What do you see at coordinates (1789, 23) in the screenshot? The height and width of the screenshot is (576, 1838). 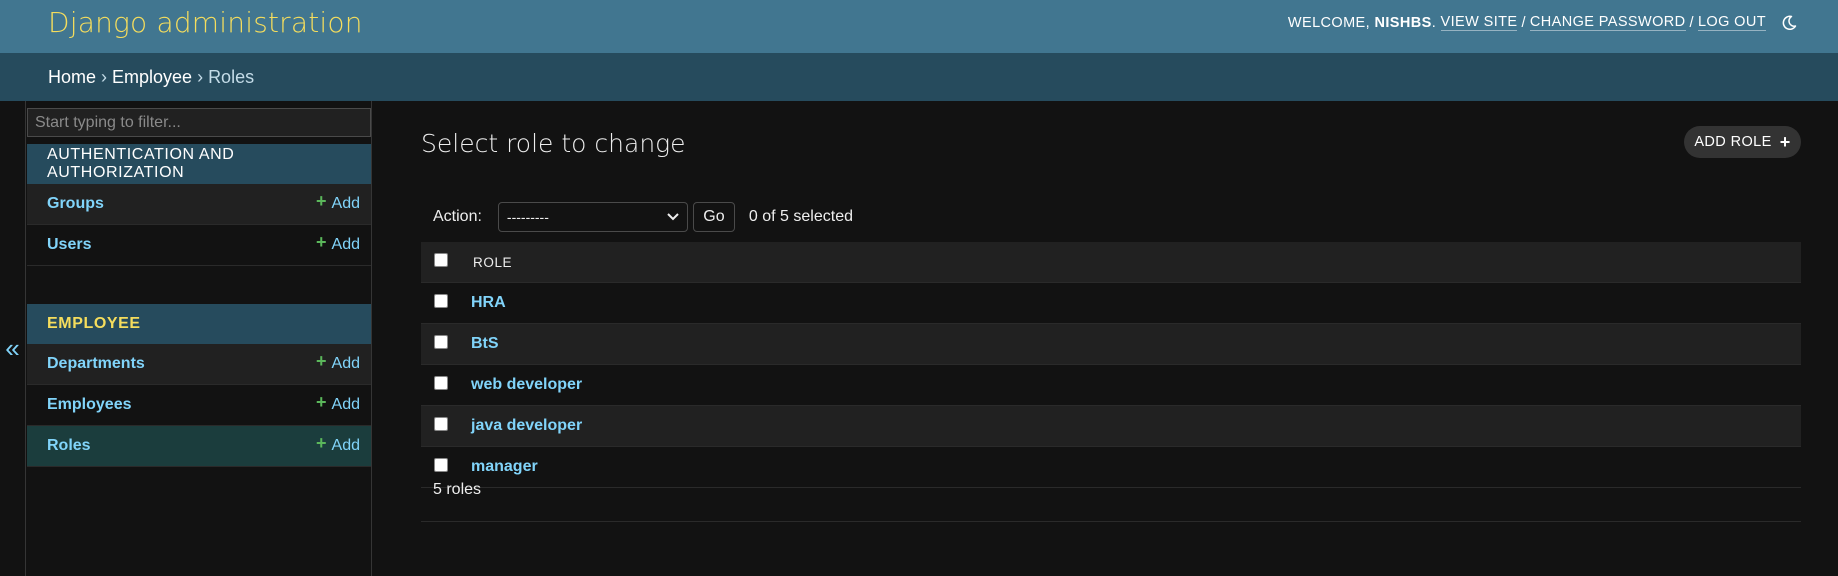 I see `moon-icon` at bounding box center [1789, 23].